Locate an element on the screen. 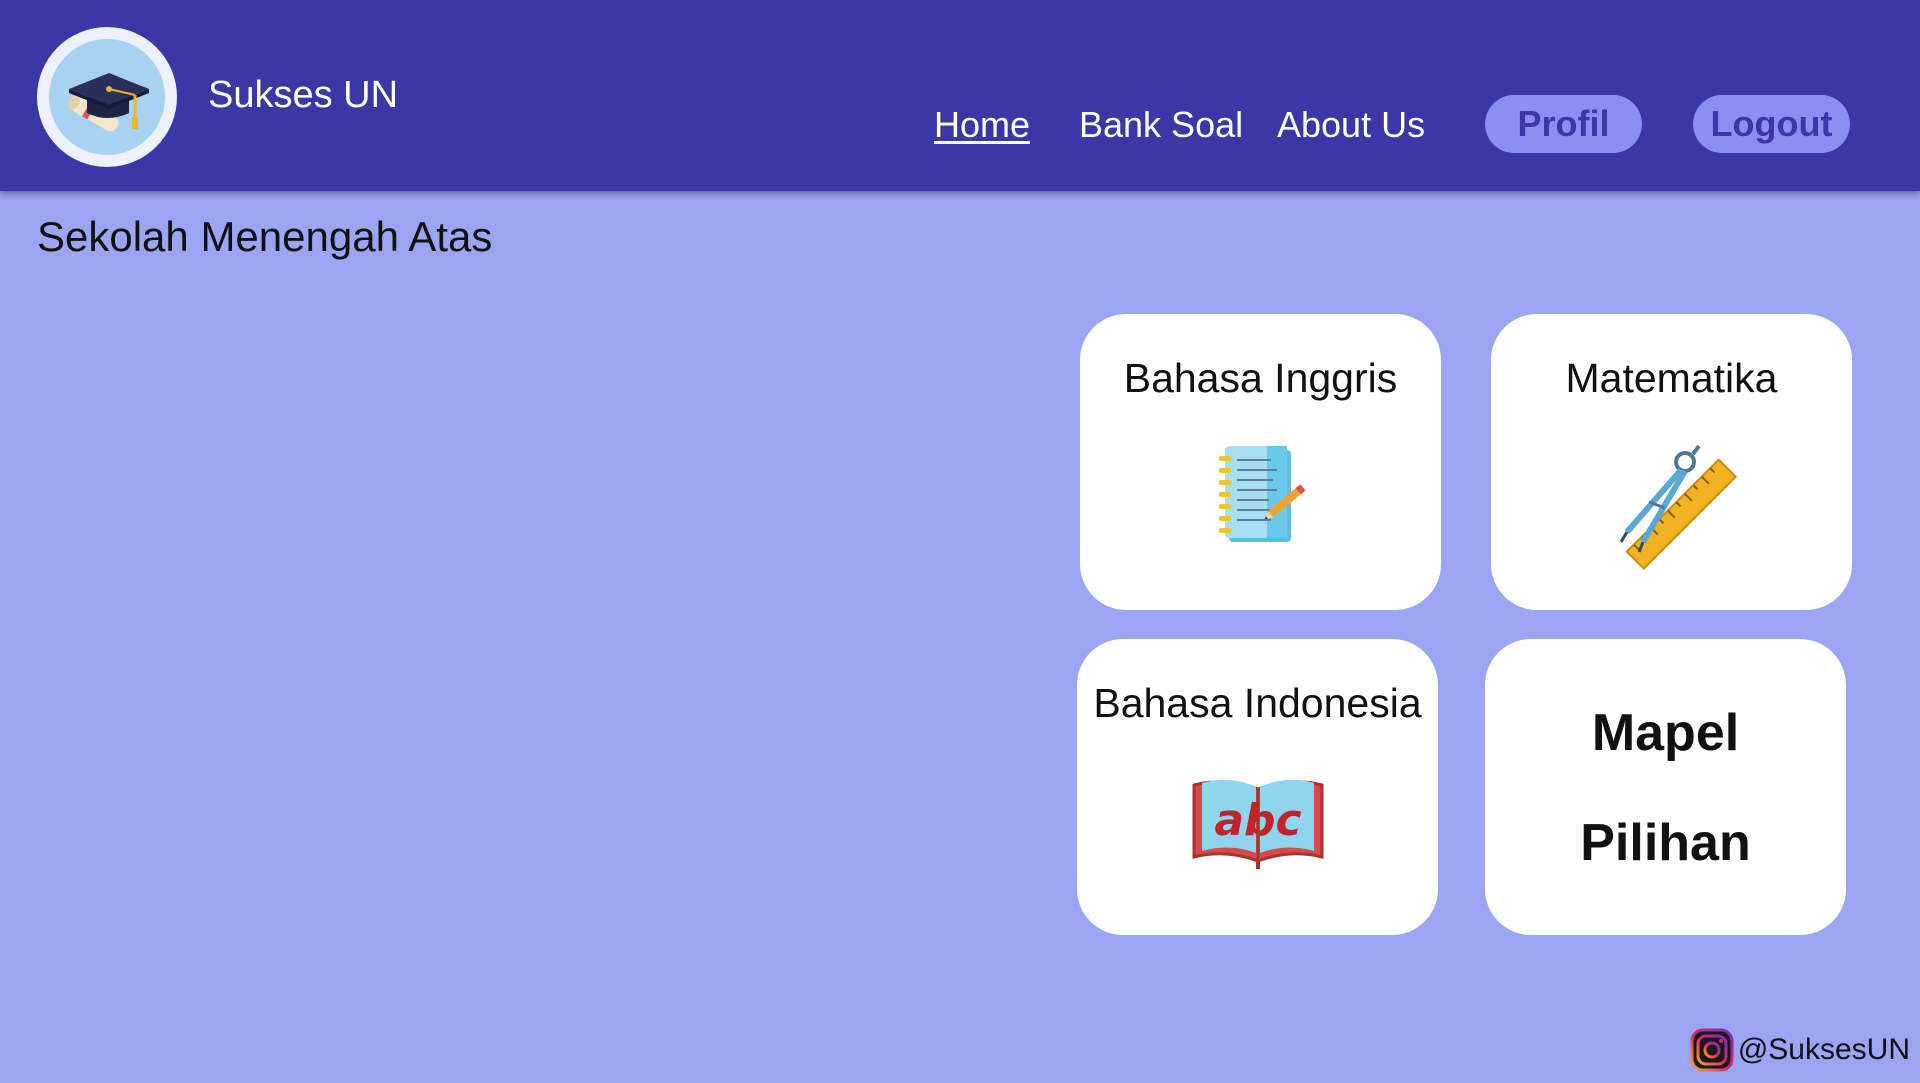  instagram-icon is located at coordinates (1712, 1050).